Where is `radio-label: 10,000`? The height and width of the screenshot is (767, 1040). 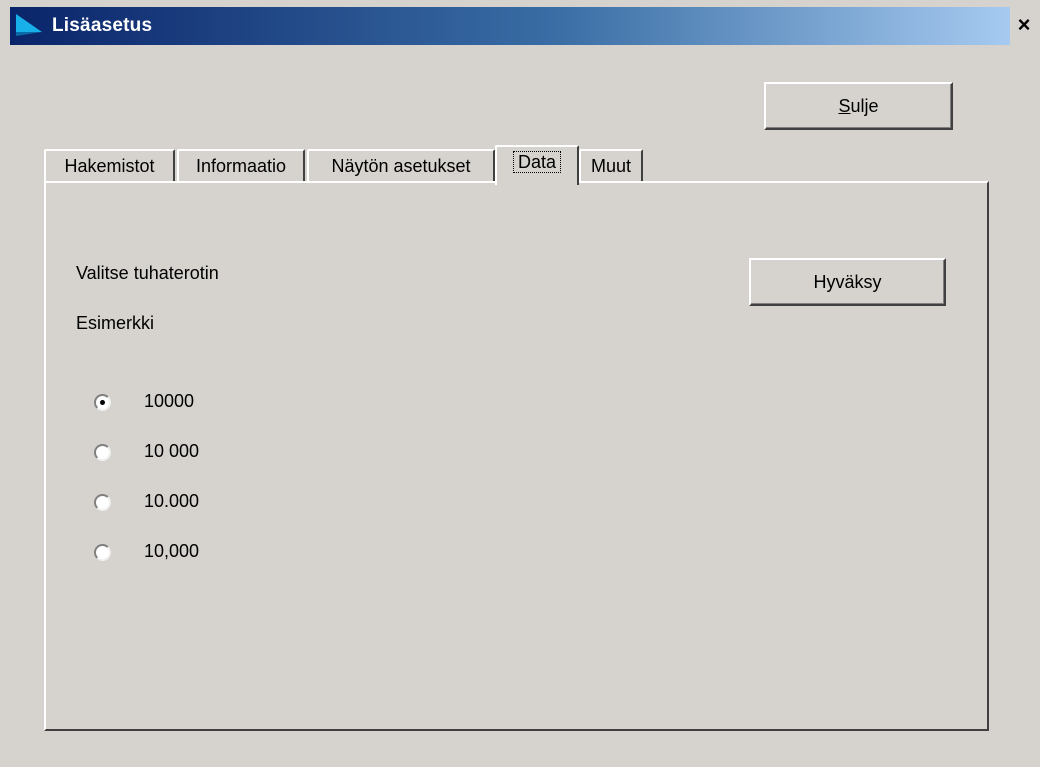 radio-label: 10,000 is located at coordinates (172, 551).